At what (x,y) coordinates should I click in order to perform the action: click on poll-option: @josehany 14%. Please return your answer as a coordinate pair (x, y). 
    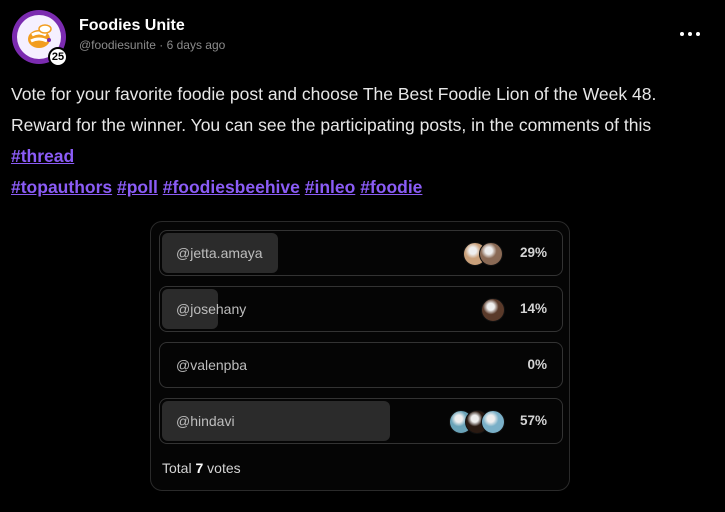
    Looking at the image, I should click on (361, 309).